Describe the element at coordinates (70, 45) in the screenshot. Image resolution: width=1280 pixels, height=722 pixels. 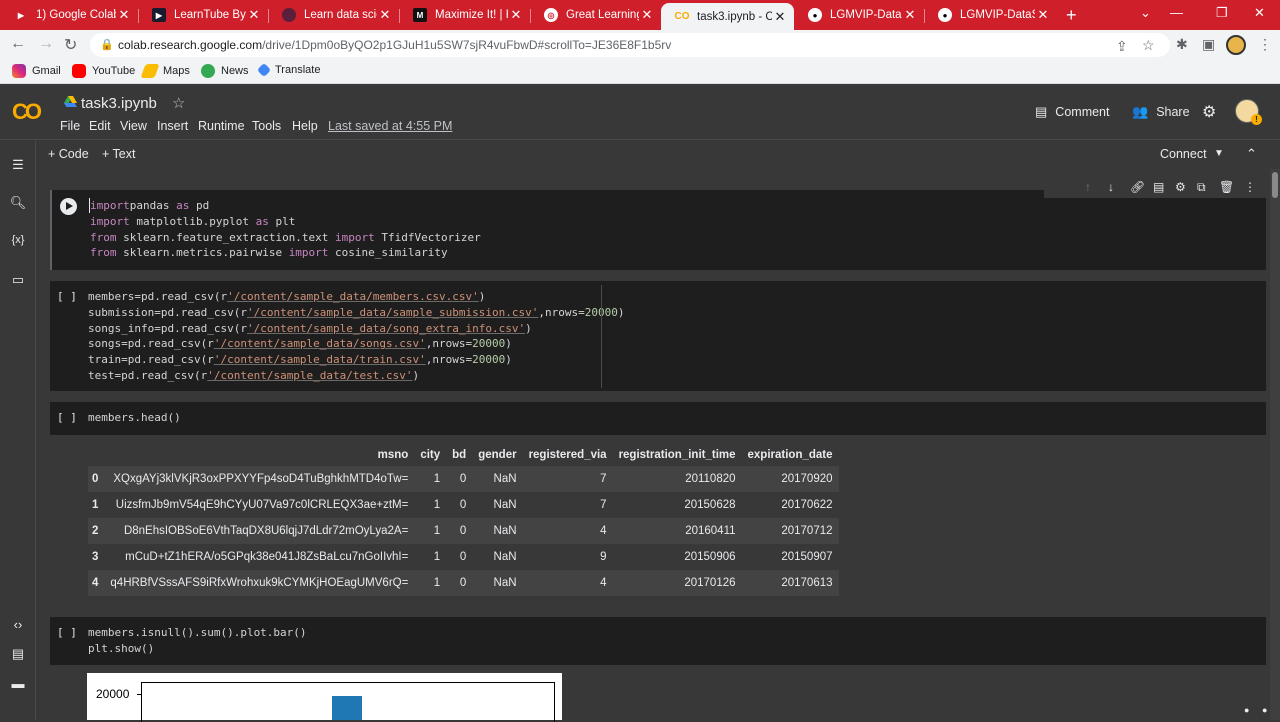
I see `reload-icon: ↻` at that location.